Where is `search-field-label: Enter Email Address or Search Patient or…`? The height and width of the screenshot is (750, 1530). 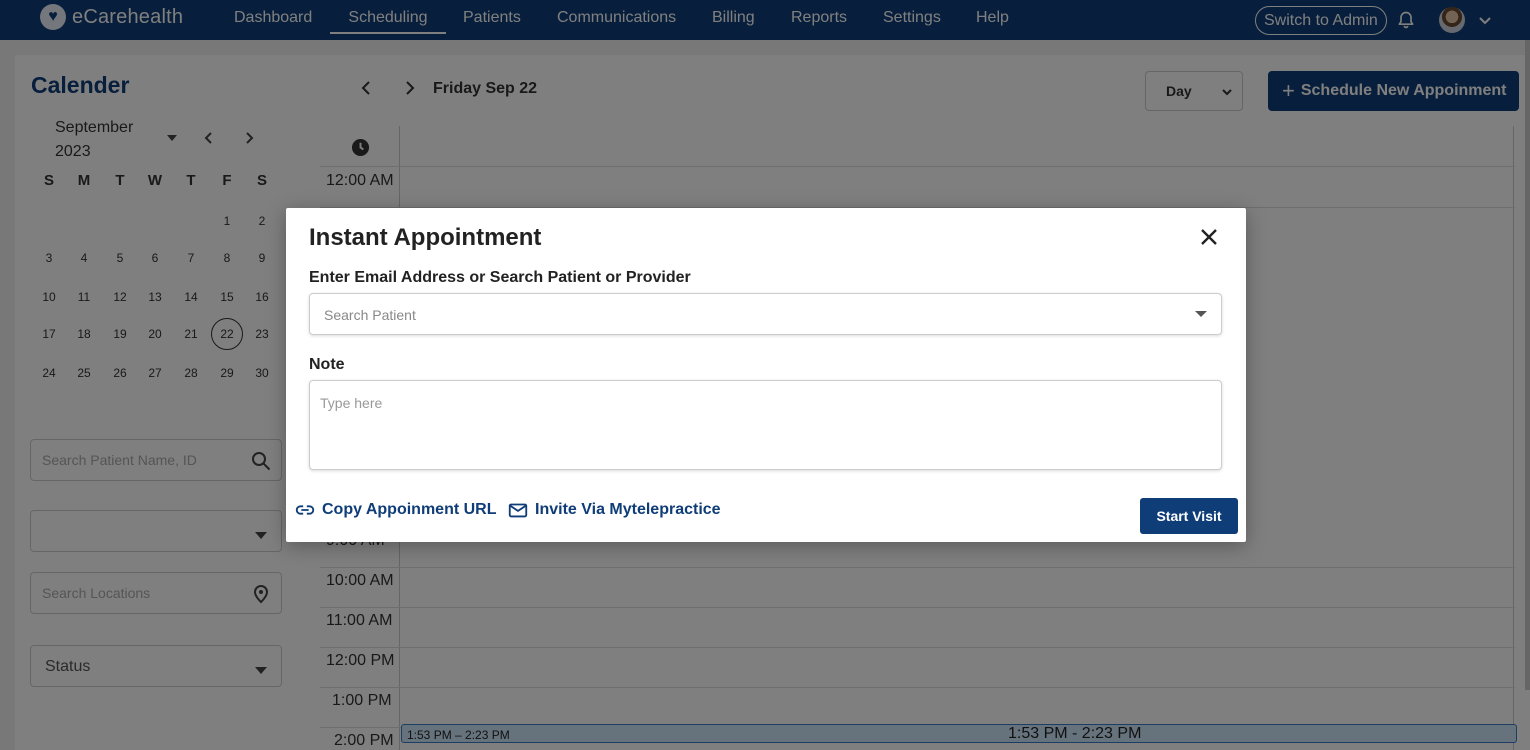 search-field-label: Enter Email Address or Search Patient or… is located at coordinates (500, 277).